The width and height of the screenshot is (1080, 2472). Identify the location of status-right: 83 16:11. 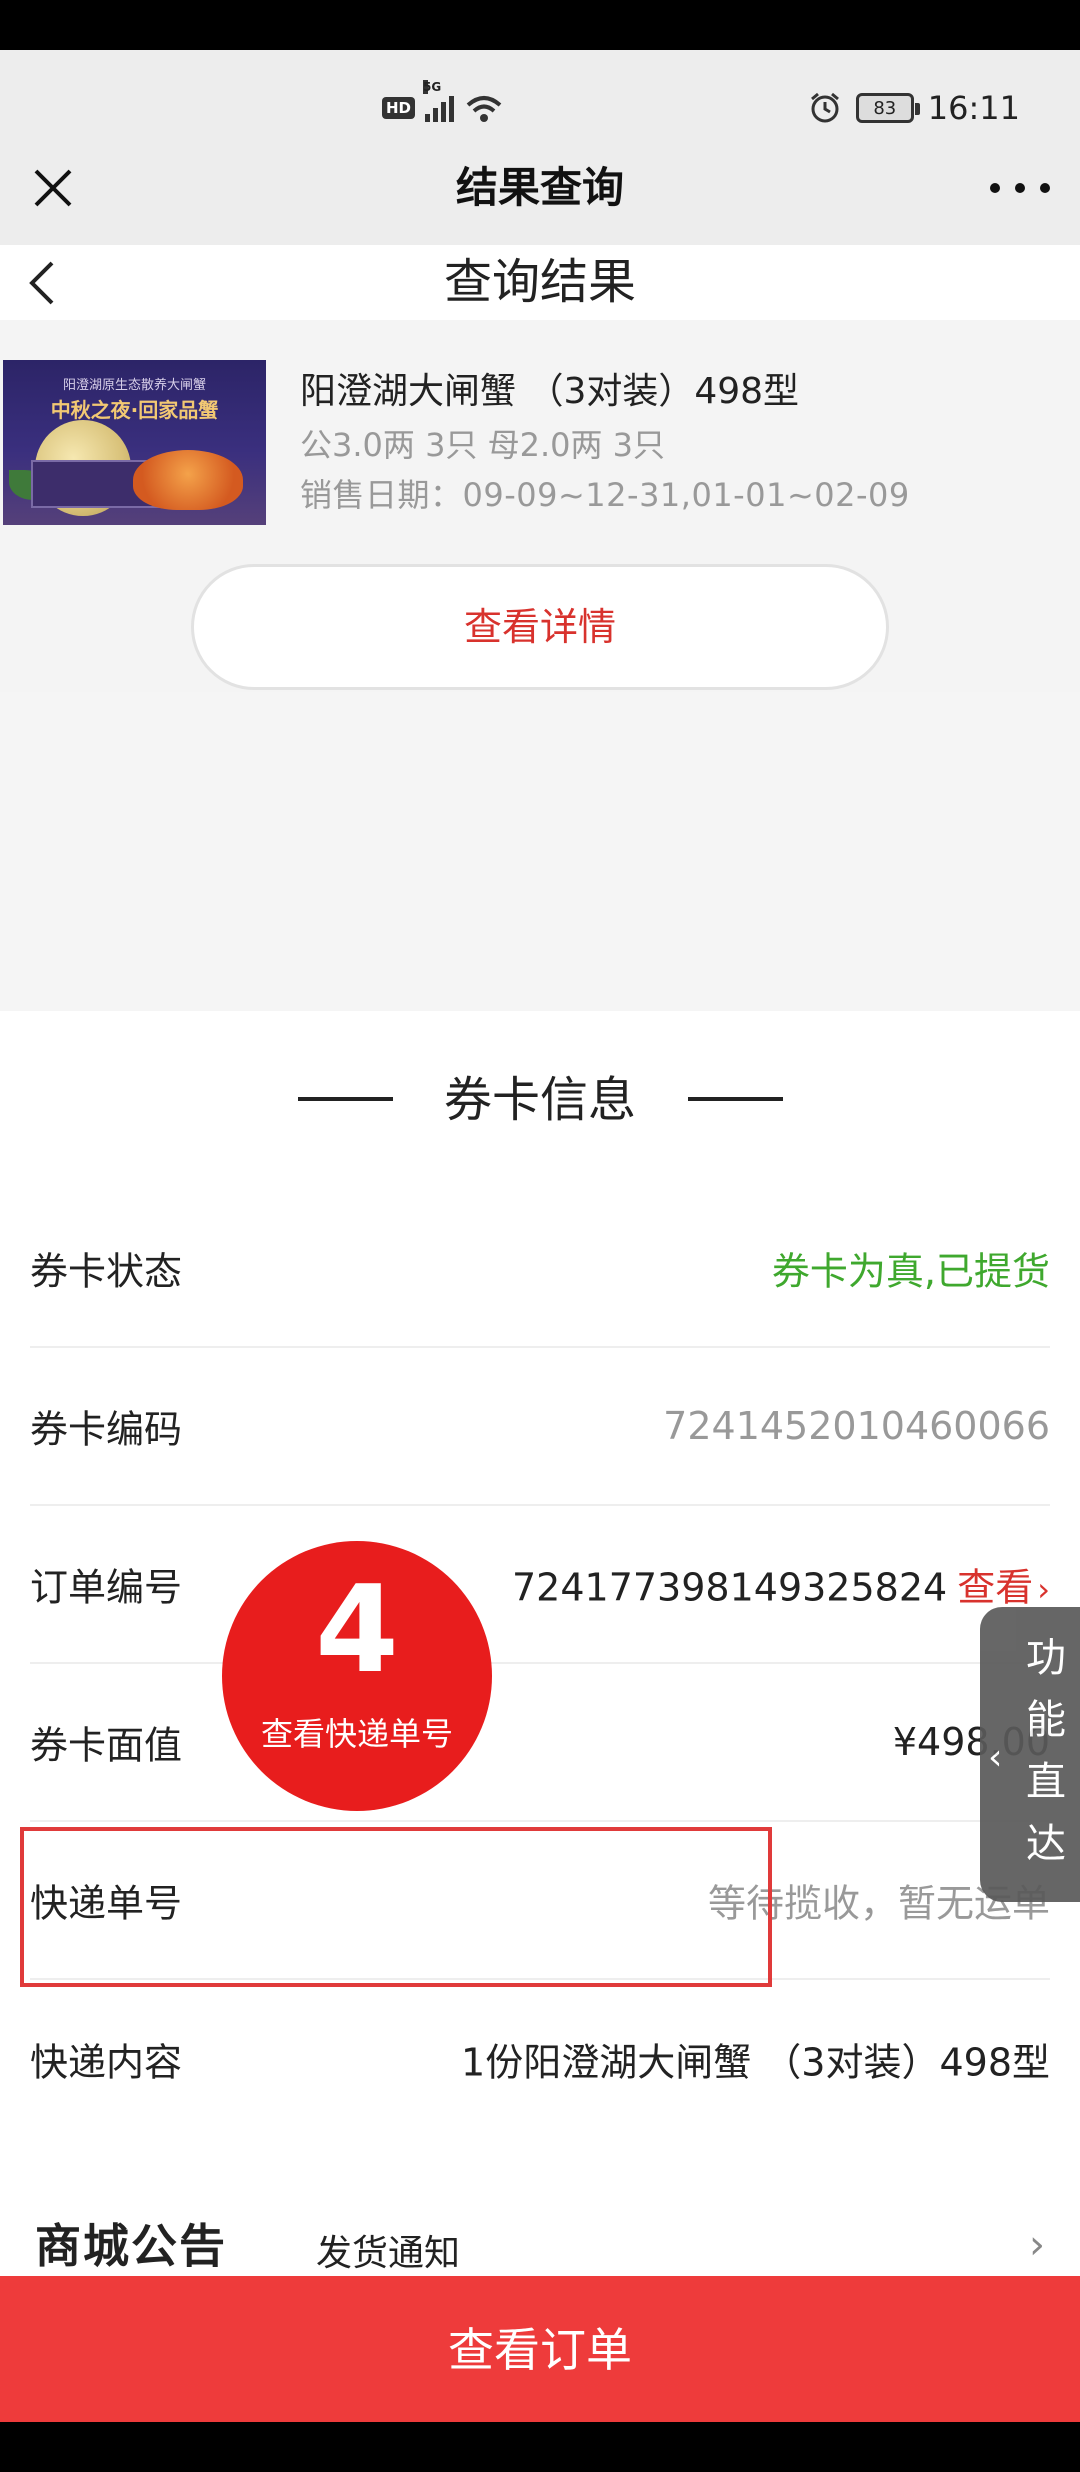
(914, 108).